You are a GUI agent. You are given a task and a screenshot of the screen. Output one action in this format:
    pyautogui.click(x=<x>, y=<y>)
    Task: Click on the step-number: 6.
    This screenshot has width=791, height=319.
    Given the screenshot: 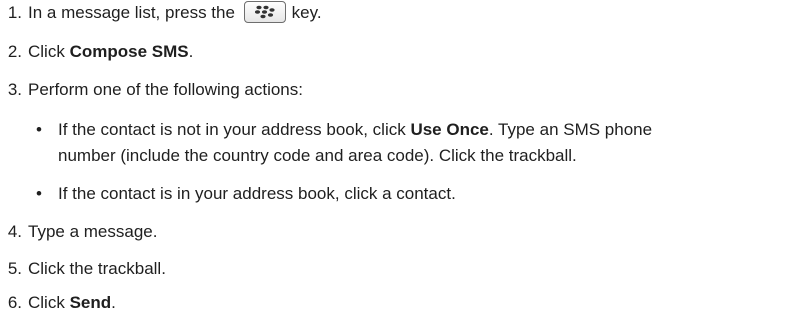 What is the action you would take?
    pyautogui.click(x=14, y=302)
    